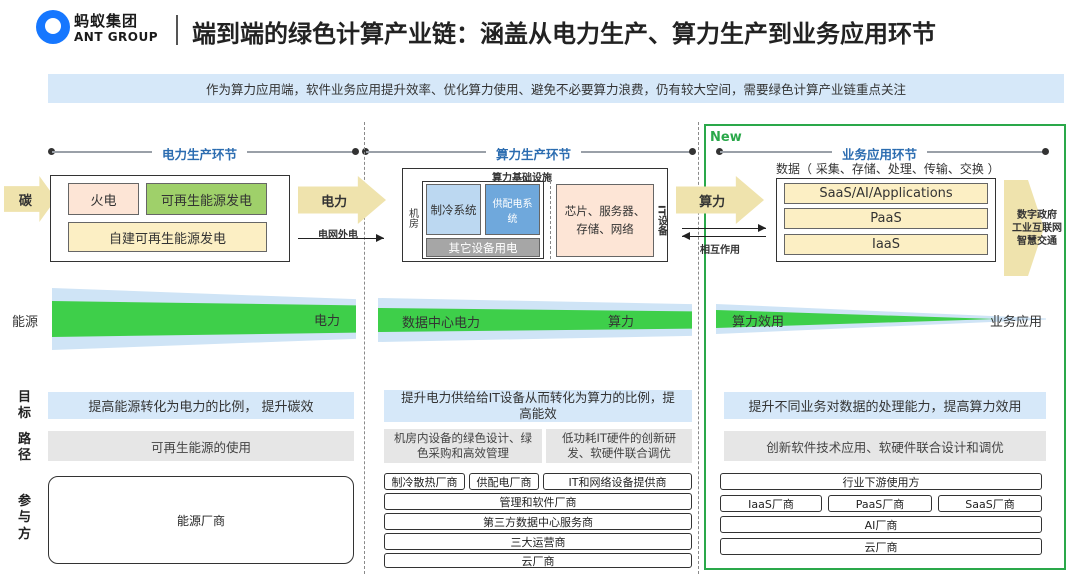 This screenshot has height=580, width=1080. Describe the element at coordinates (106, 21) in the screenshot. I see `logo-text-cn: 蚂蚁集团` at that location.